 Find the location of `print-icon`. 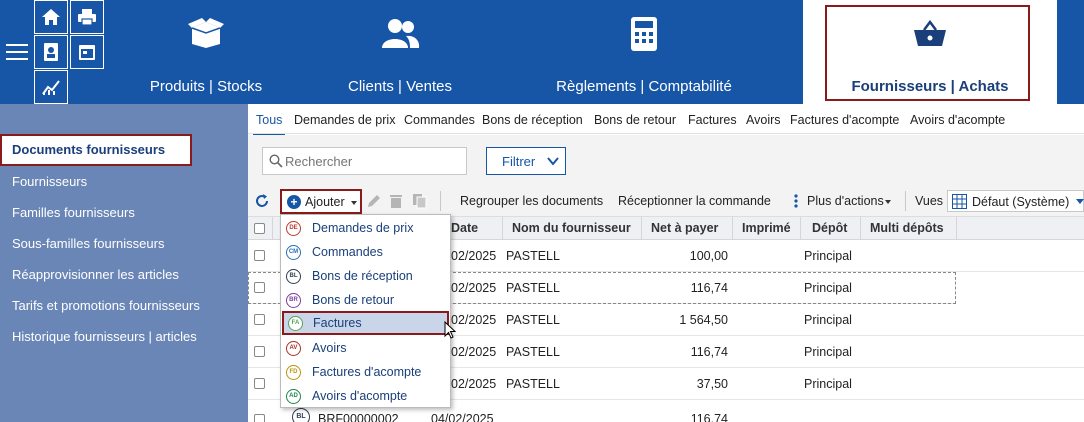

print-icon is located at coordinates (87, 17).